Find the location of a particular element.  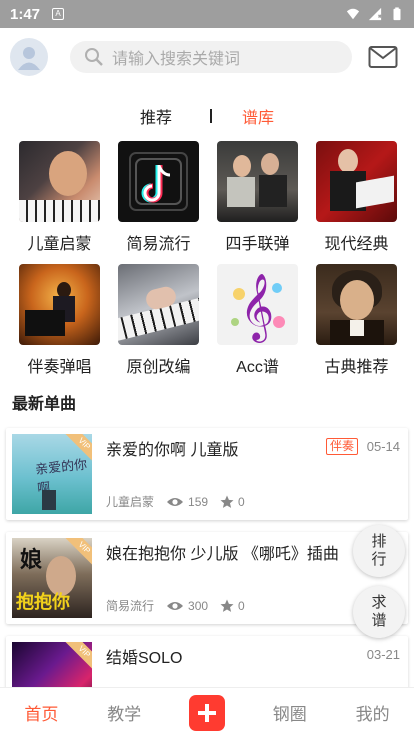

request-label-1: 求 is located at coordinates (379, 602).